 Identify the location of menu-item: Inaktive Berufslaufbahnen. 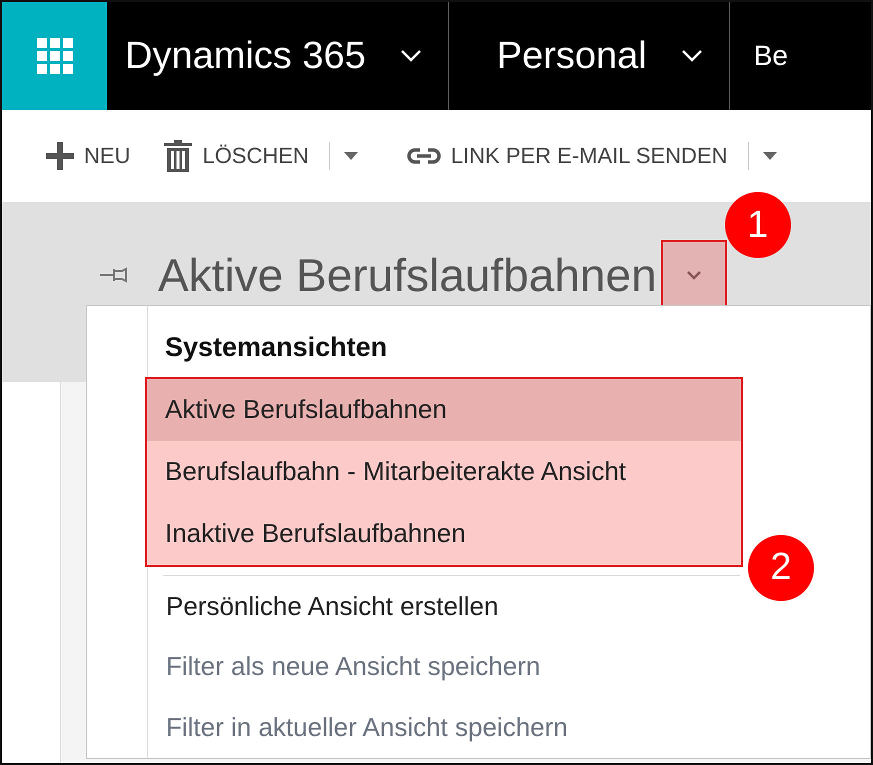
(444, 533).